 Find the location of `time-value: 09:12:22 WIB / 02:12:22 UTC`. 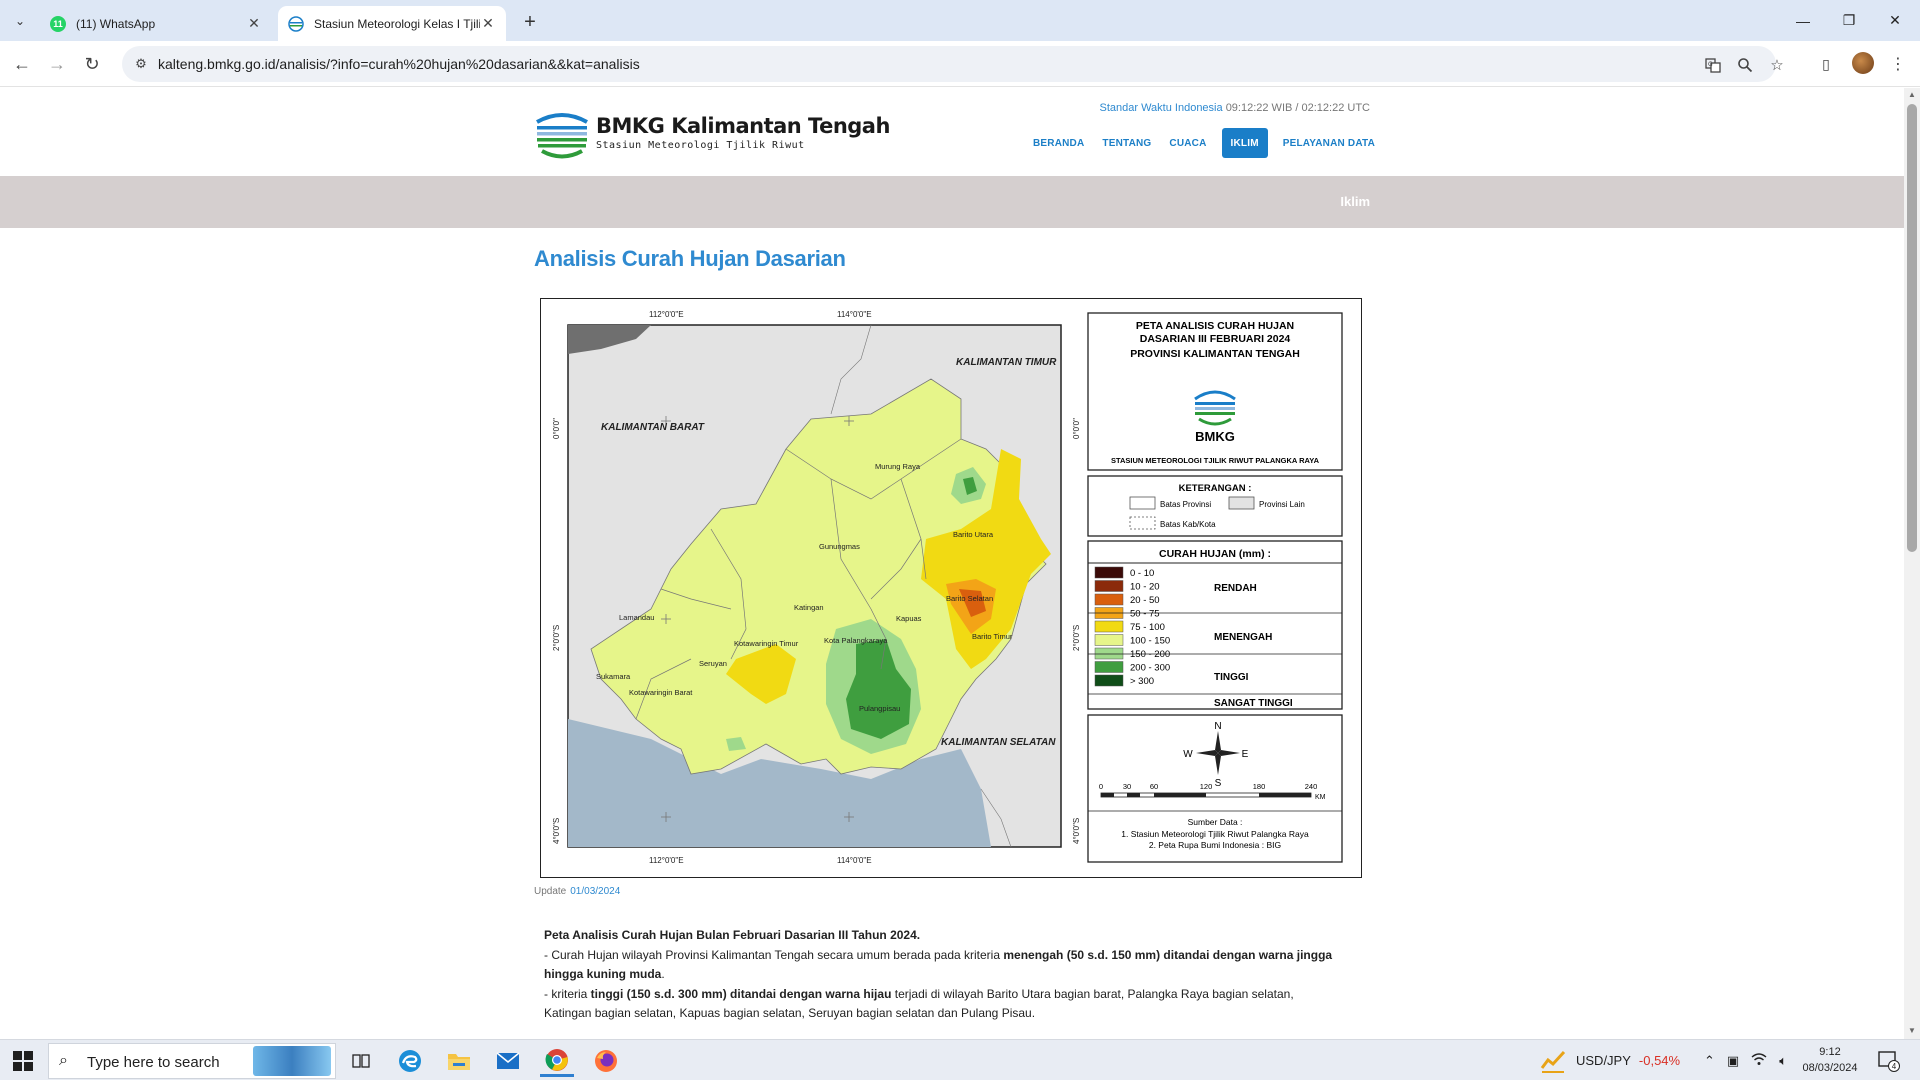

time-value: 09:12:22 WIB / 02:12:22 UTC is located at coordinates (1297, 108).